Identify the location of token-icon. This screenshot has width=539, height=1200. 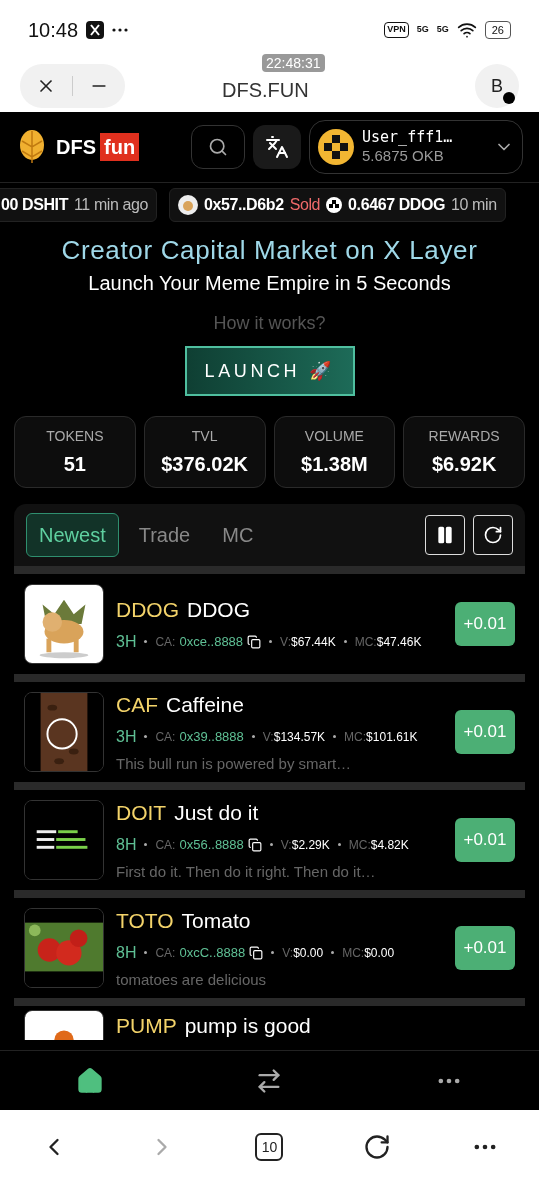
(334, 204).